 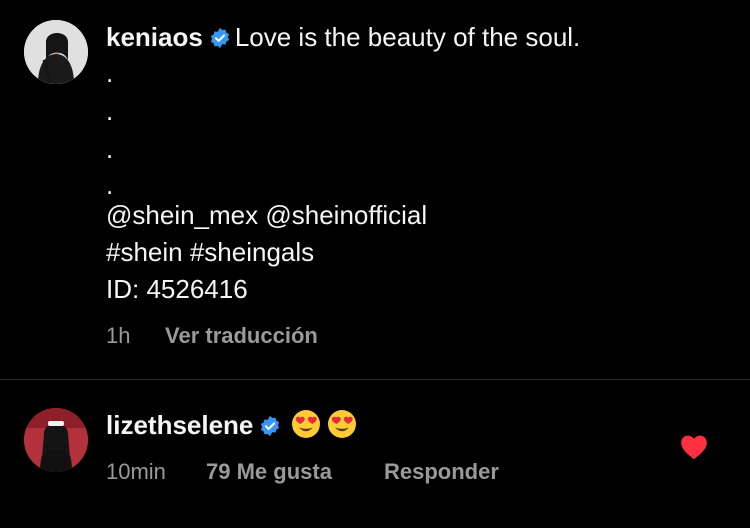 I want to click on comment-text-line: lizethselene, so click(x=231, y=427).